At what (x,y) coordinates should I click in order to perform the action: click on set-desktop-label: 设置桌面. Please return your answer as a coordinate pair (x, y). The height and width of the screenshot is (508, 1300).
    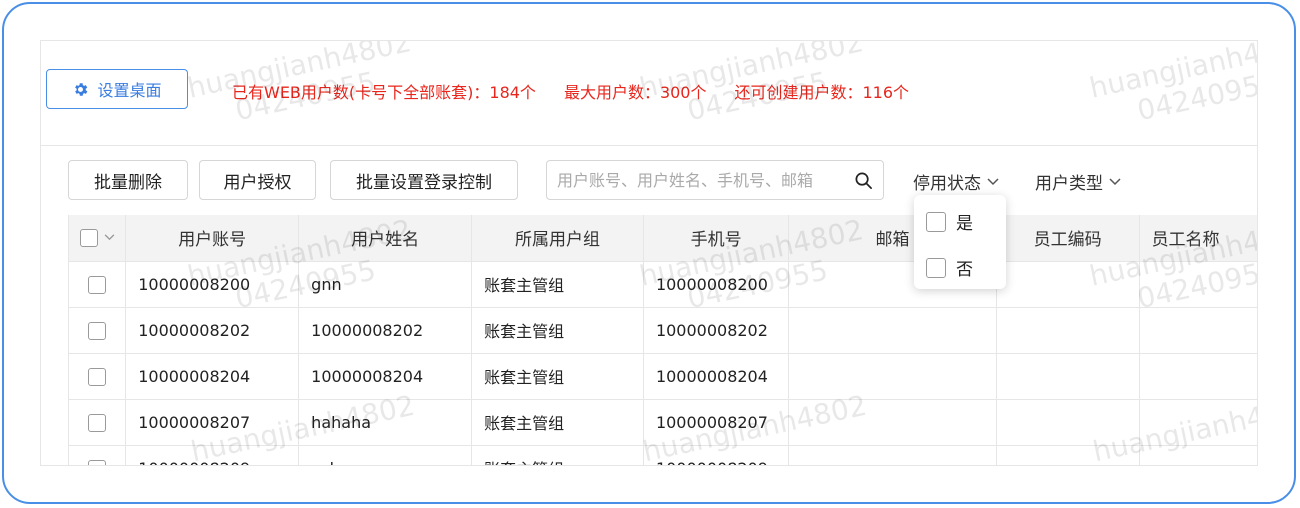
    Looking at the image, I should click on (129, 90).